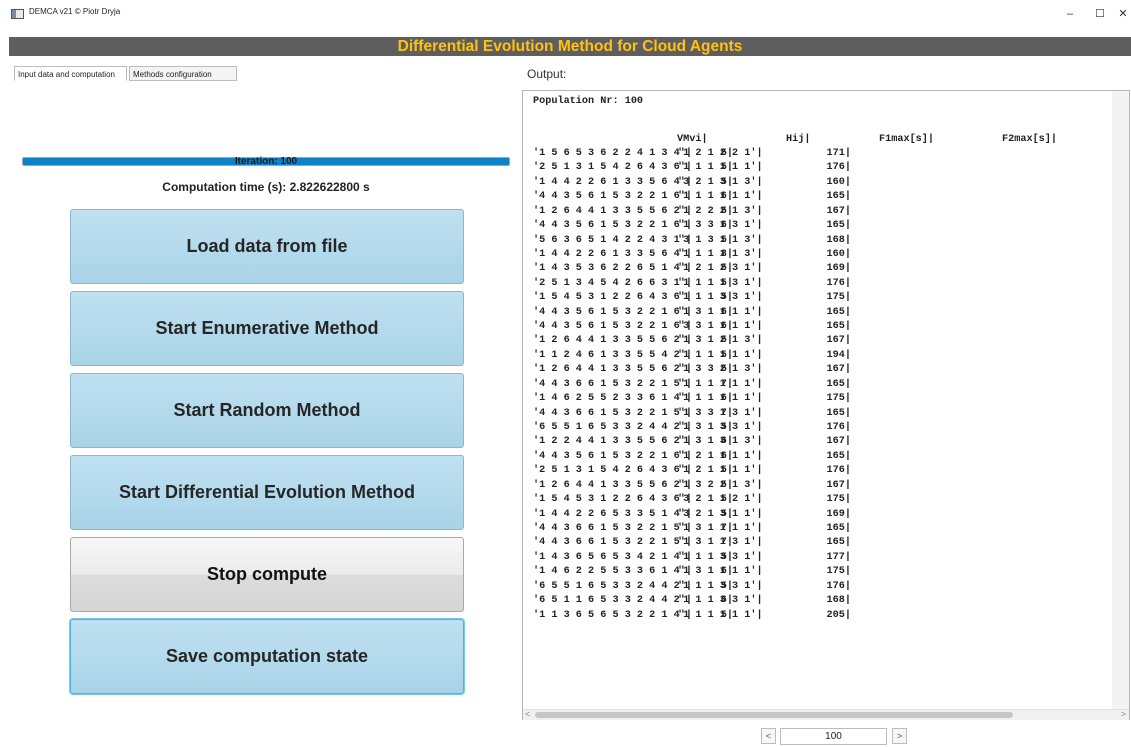 The image size is (1131, 747). Describe the element at coordinates (612, 254) in the screenshot. I see `vm-vector-cell: '1 4 4 2 2 6 1 3 3 5 6 4'|` at that location.